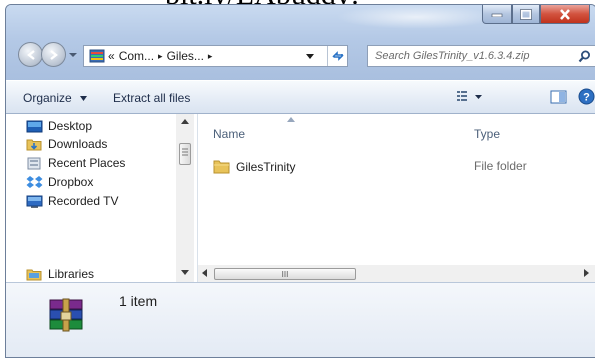  What do you see at coordinates (73, 55) in the screenshot?
I see `recent-pages-chevron-icon` at bounding box center [73, 55].